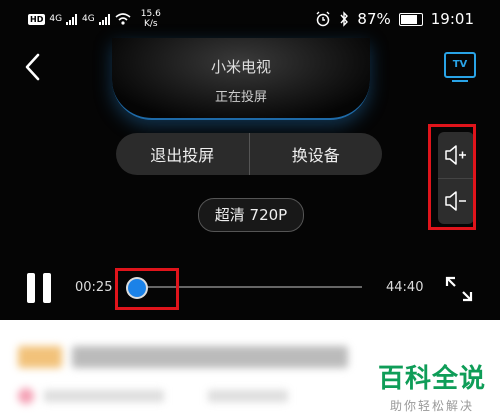 The width and height of the screenshot is (500, 418). Describe the element at coordinates (88, 19) in the screenshot. I see `signal-4g-2: 4G` at that location.